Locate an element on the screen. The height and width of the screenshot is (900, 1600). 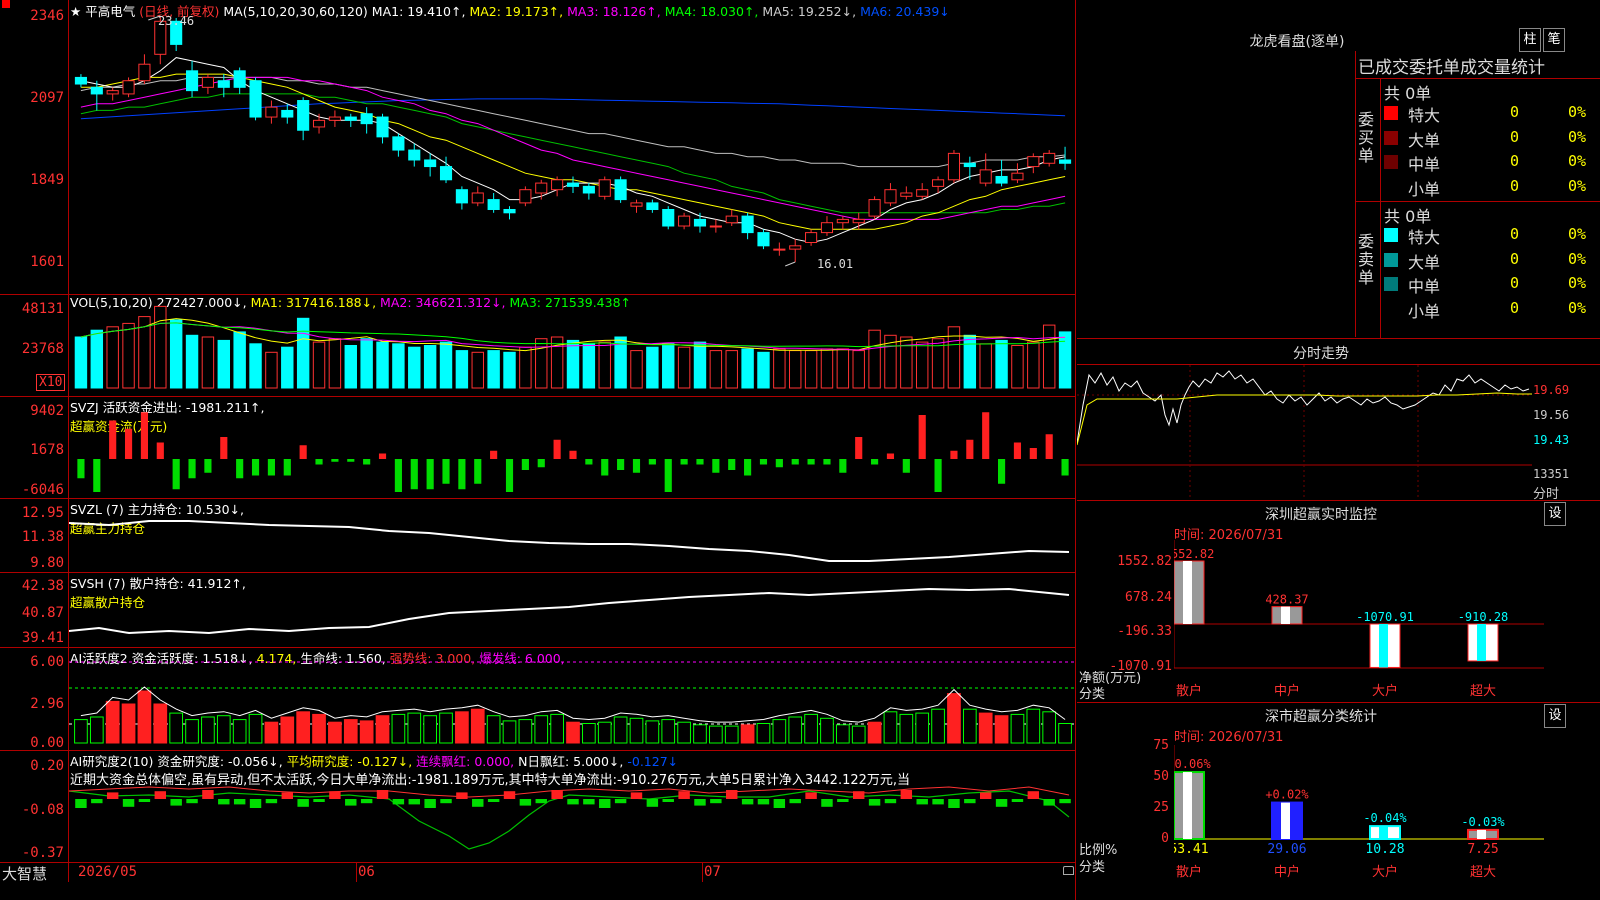
fund-research-chart is located at coordinates (572, 806).